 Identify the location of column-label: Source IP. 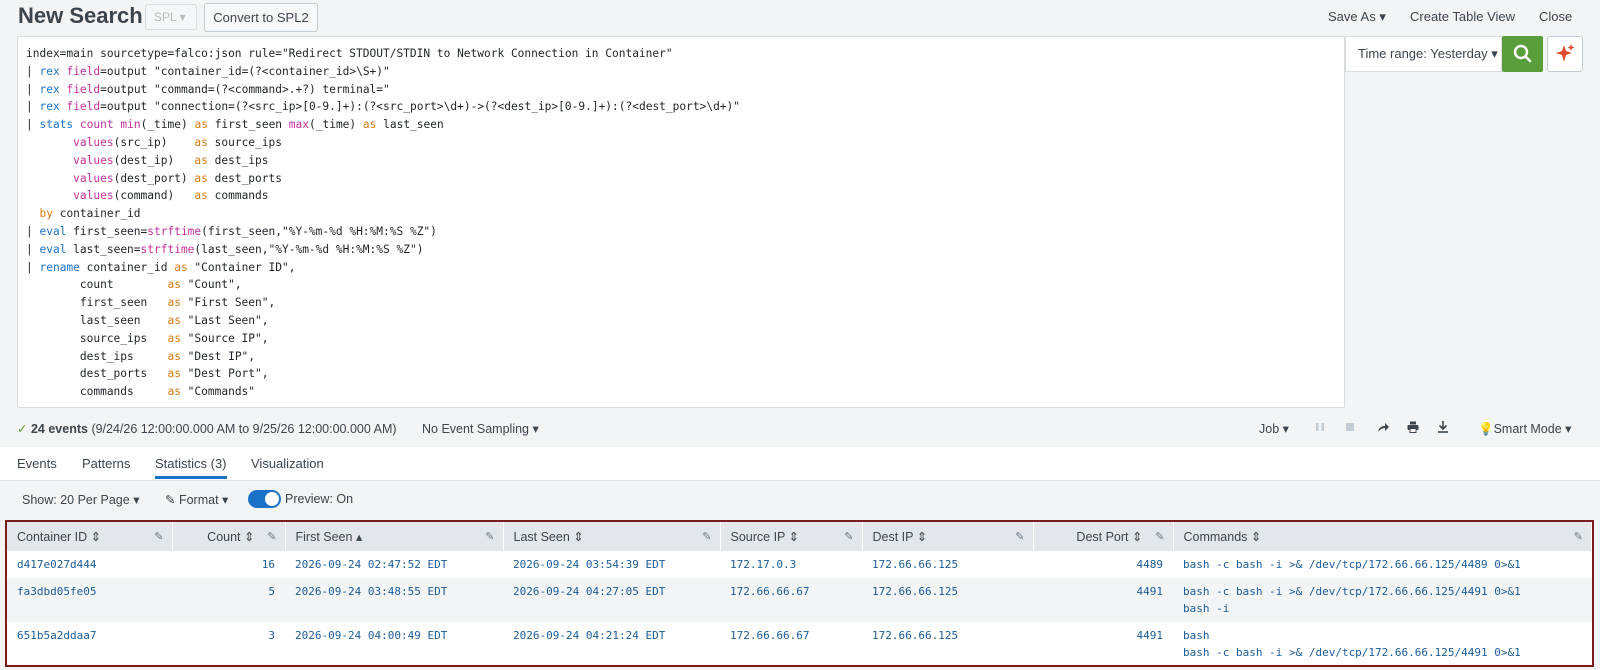
(758, 537).